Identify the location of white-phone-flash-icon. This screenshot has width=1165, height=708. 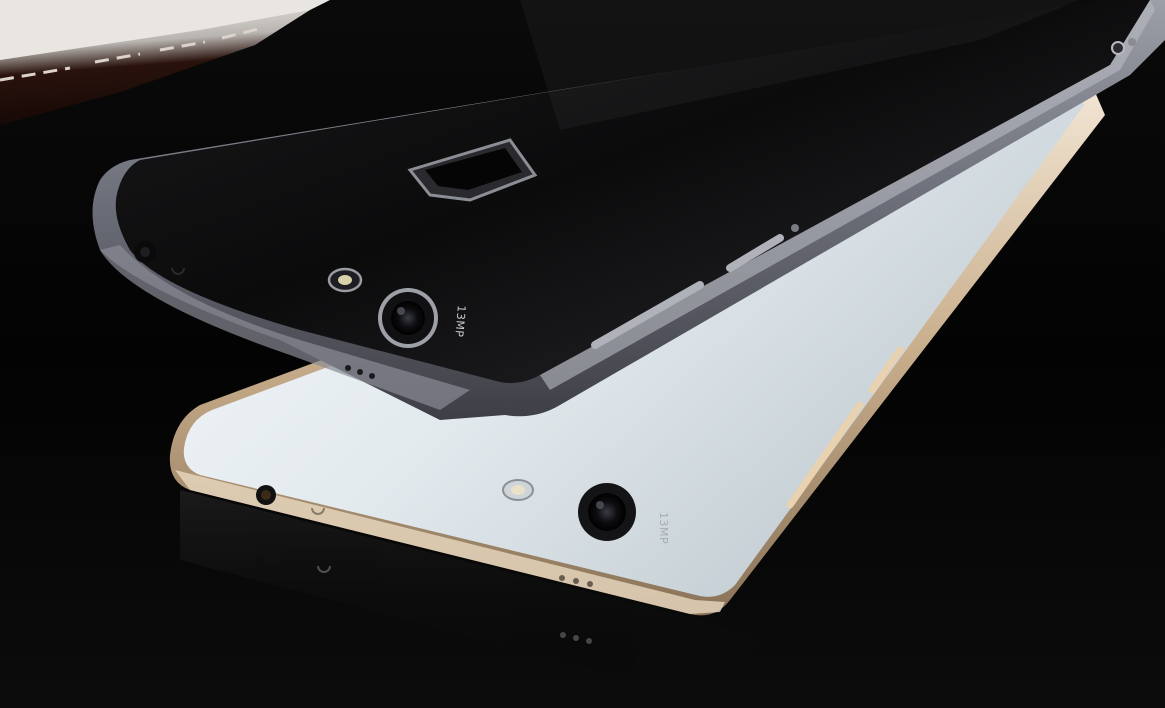
(518, 490).